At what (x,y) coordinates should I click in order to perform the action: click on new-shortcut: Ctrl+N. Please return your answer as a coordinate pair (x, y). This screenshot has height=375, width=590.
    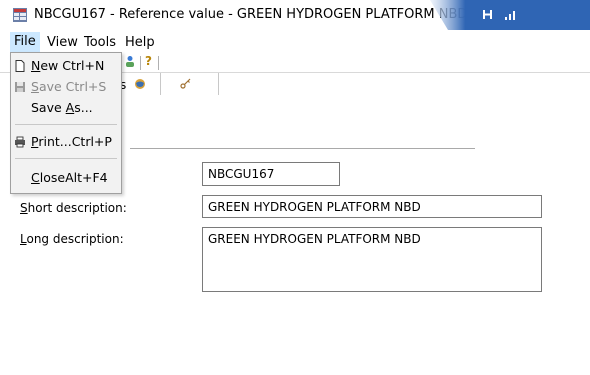
    Looking at the image, I should click on (83, 65).